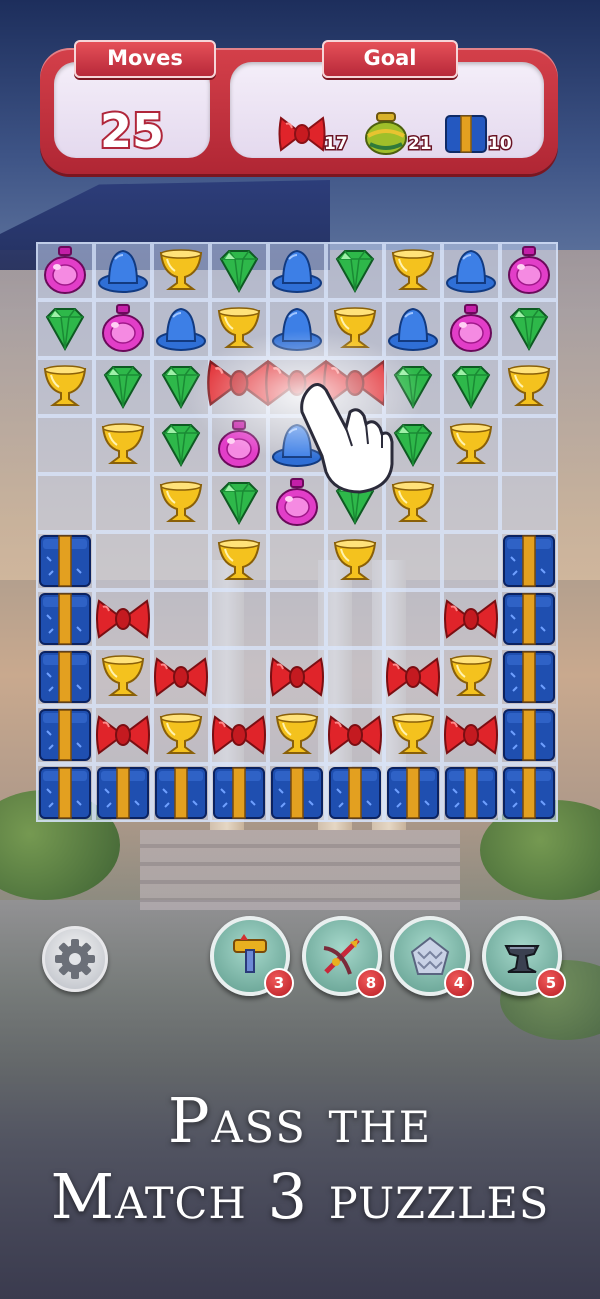 This screenshot has height=1299, width=600. What do you see at coordinates (347, 438) in the screenshot?
I see `tutorial-hand-pointer-icon` at bounding box center [347, 438].